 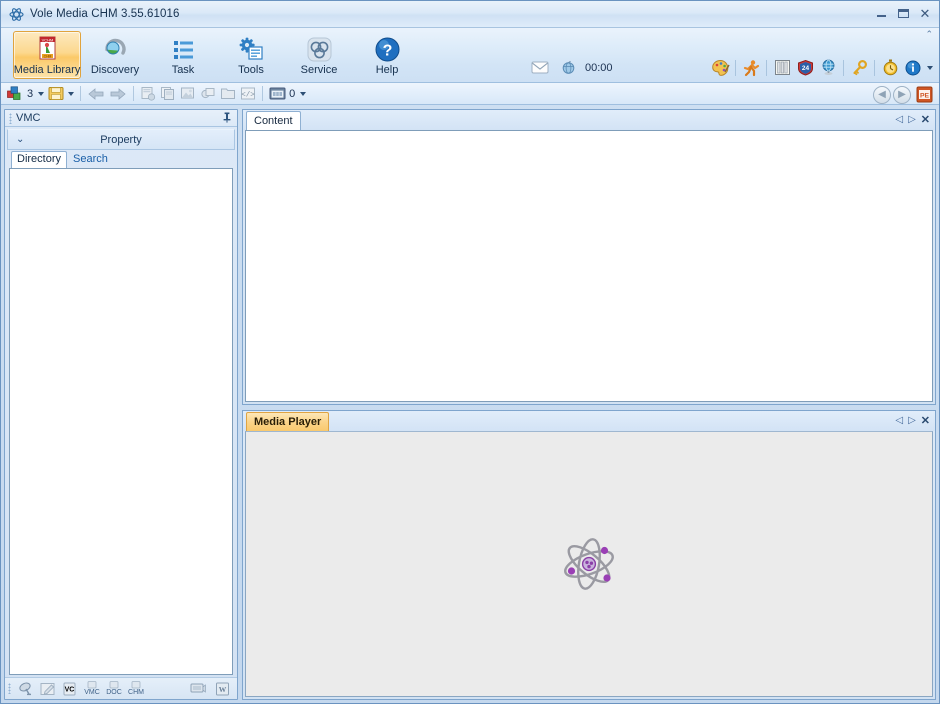 I want to click on toolbar-save-button, so click(x=61, y=93).